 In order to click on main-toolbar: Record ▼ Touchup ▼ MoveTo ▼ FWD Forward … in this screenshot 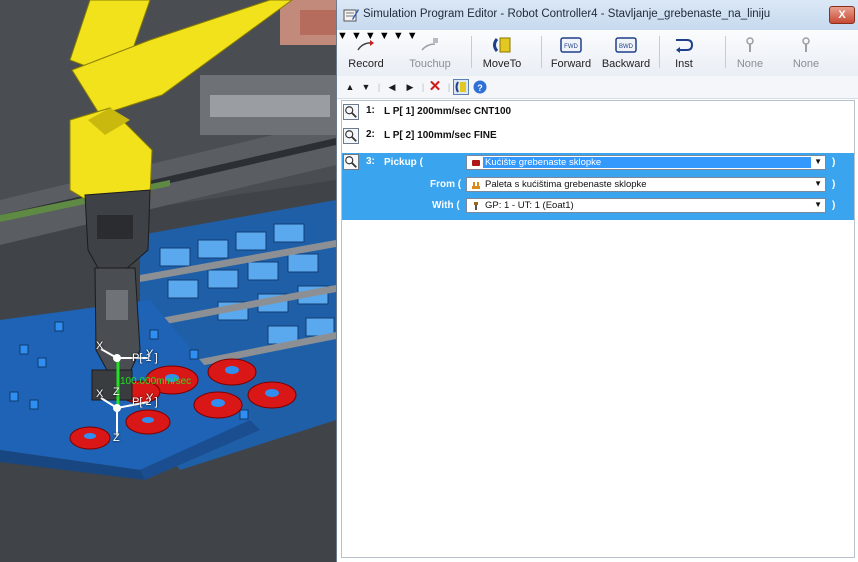, I will do `click(597, 53)`.